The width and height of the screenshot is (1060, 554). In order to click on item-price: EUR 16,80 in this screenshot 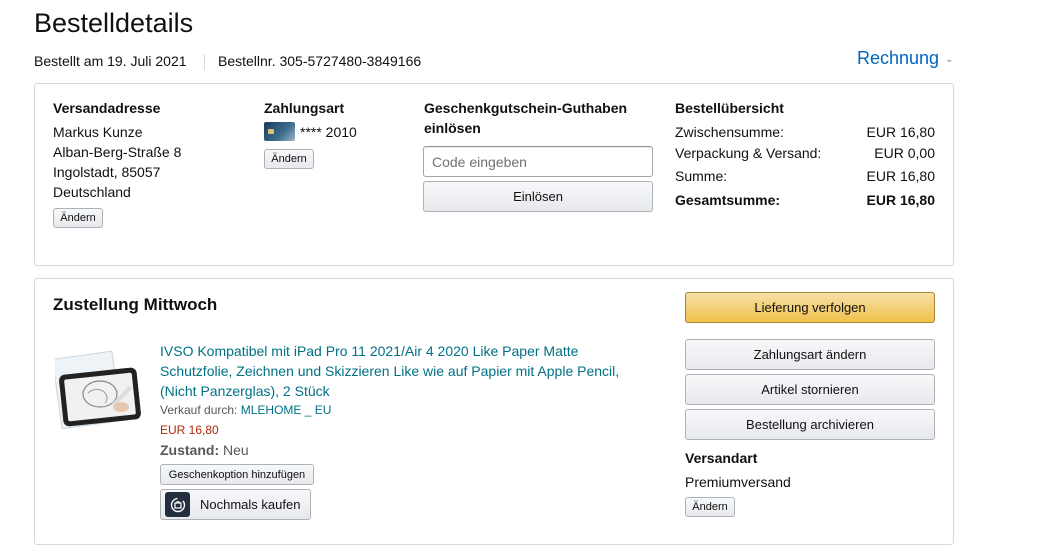, I will do `click(189, 430)`.